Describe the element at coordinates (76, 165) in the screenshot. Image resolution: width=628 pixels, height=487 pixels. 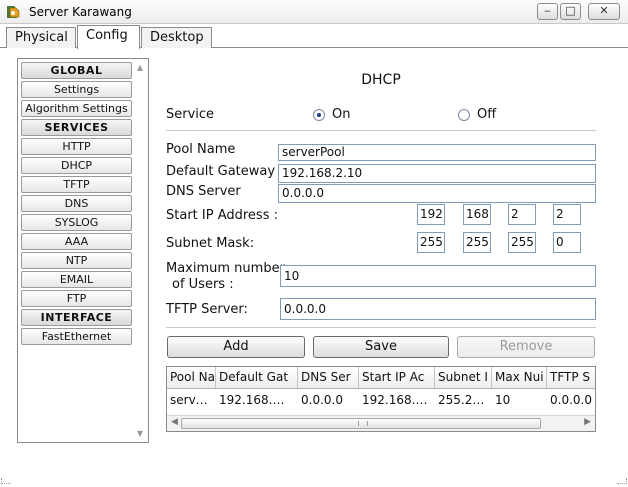
I see `sidebar-item-dhcp: DHCP` at that location.